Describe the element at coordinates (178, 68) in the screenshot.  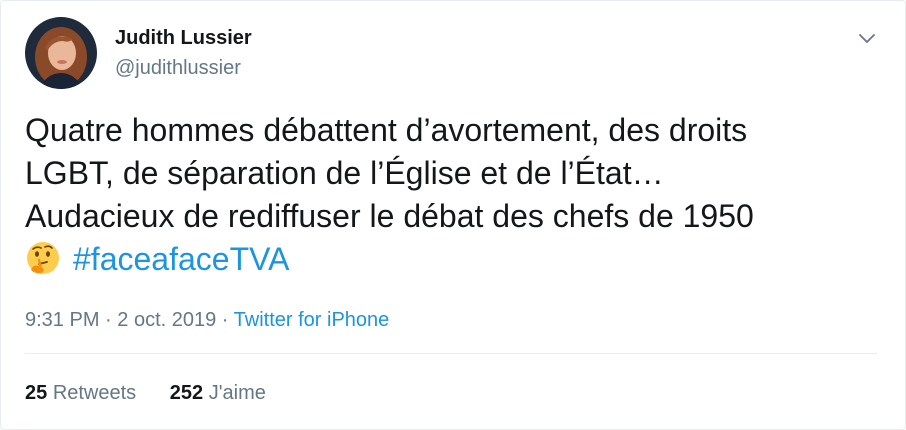
I see `author-handle: @judithlussier` at that location.